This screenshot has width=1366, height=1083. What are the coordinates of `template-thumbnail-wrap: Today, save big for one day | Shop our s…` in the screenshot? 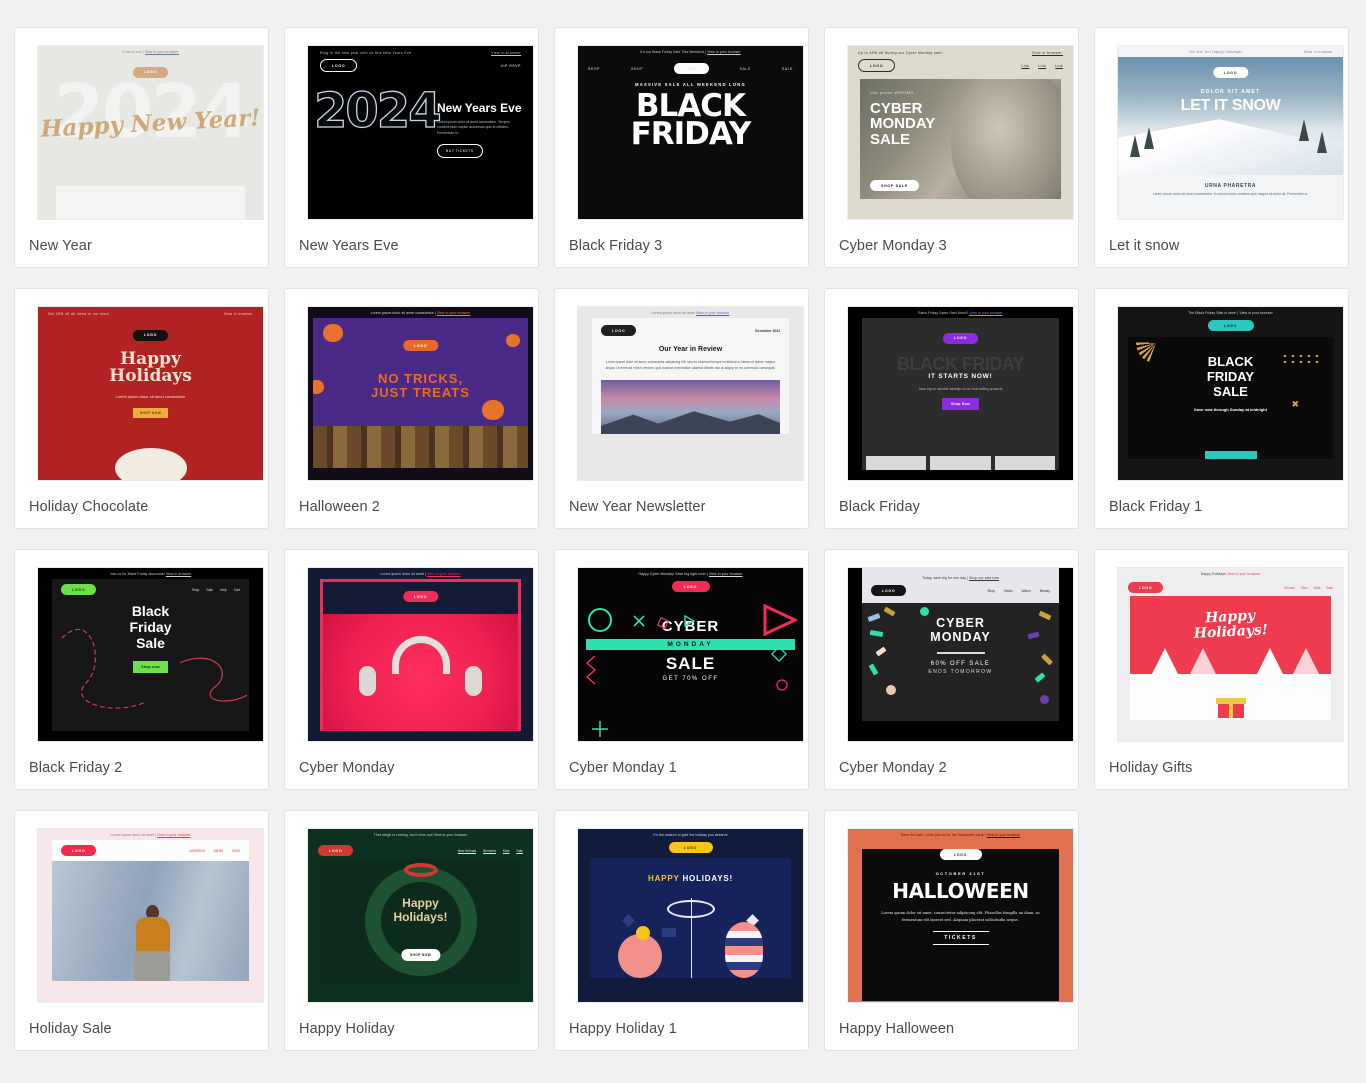 It's located at (951, 646).